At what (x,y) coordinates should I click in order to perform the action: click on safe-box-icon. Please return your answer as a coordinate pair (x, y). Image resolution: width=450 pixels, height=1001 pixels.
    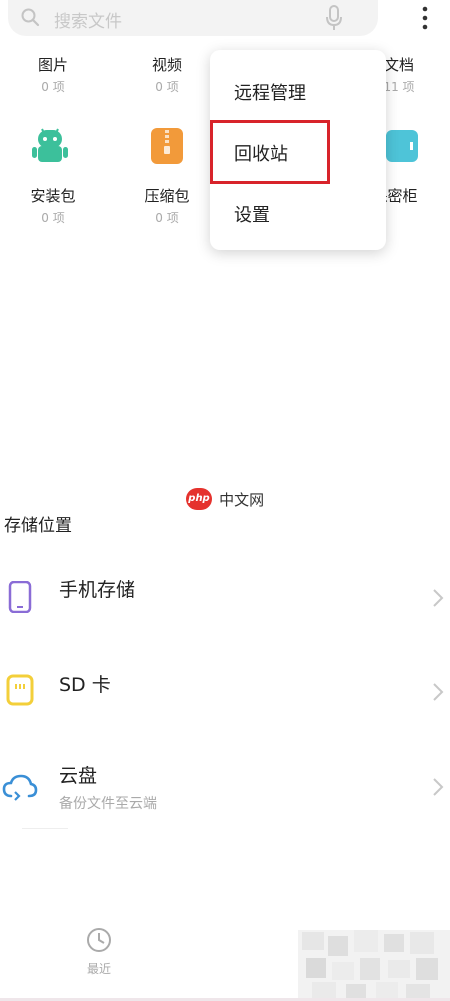
    Looking at the image, I should click on (402, 146).